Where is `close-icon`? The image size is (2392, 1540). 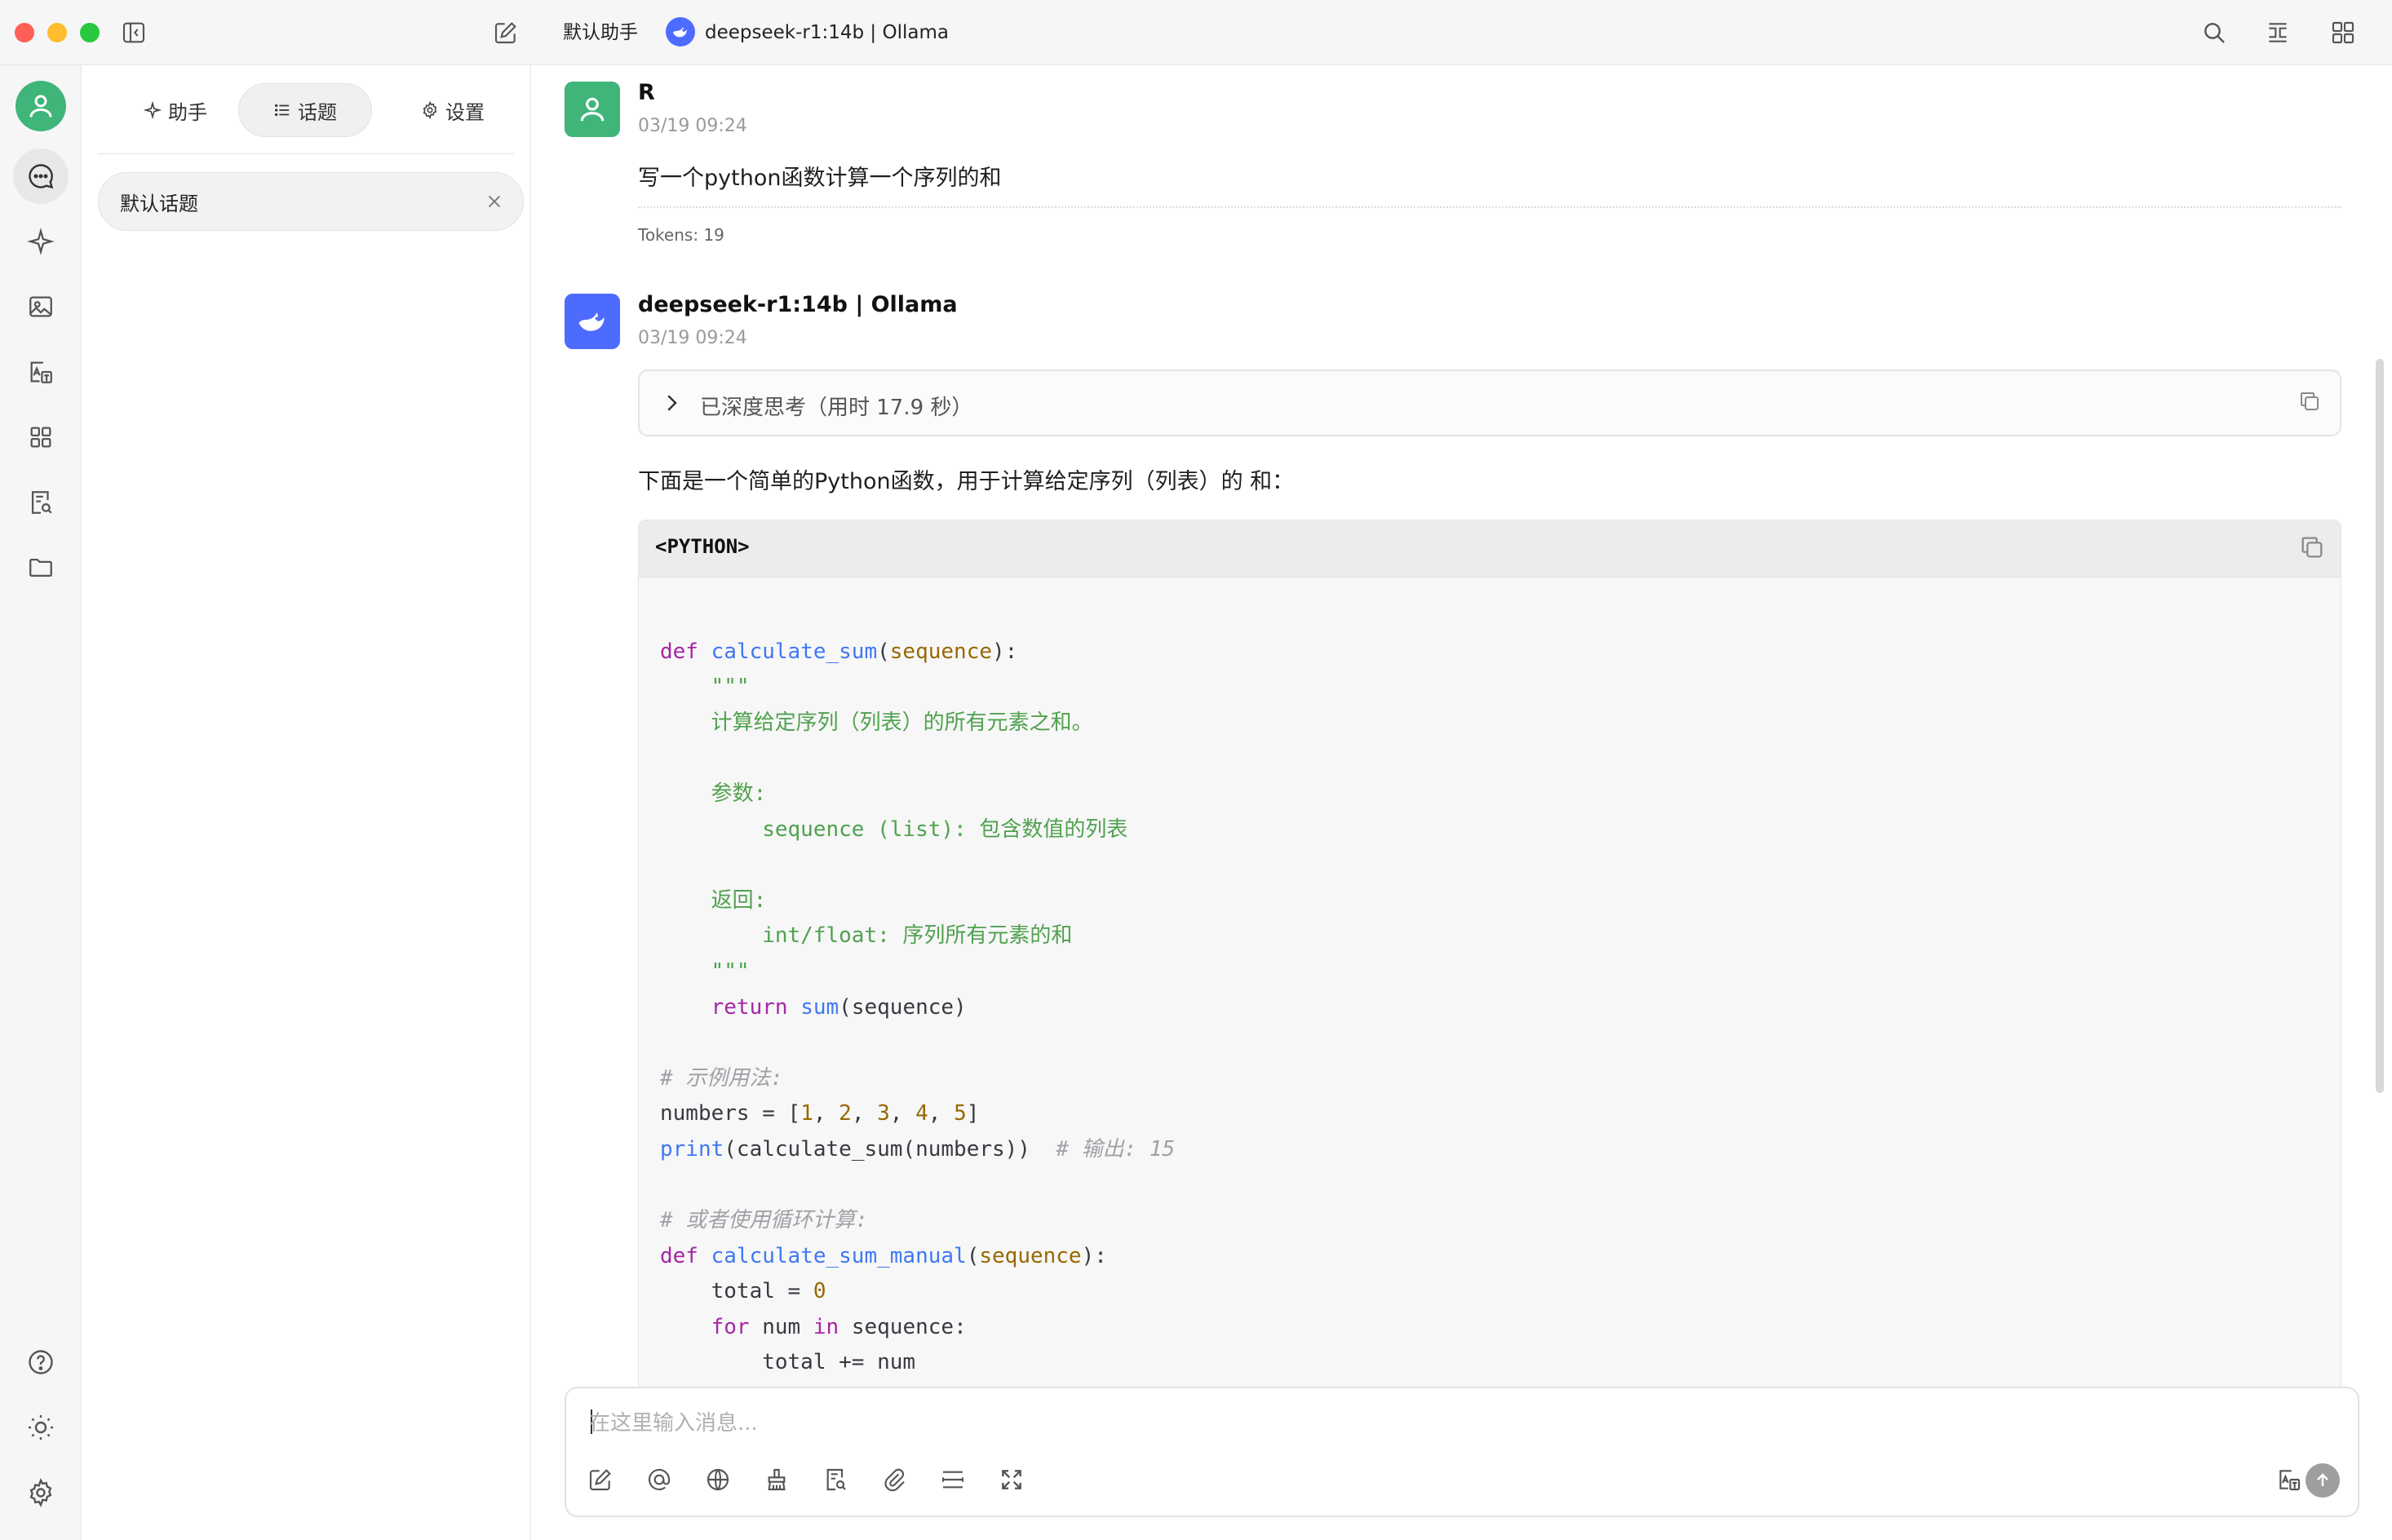
close-icon is located at coordinates (494, 201).